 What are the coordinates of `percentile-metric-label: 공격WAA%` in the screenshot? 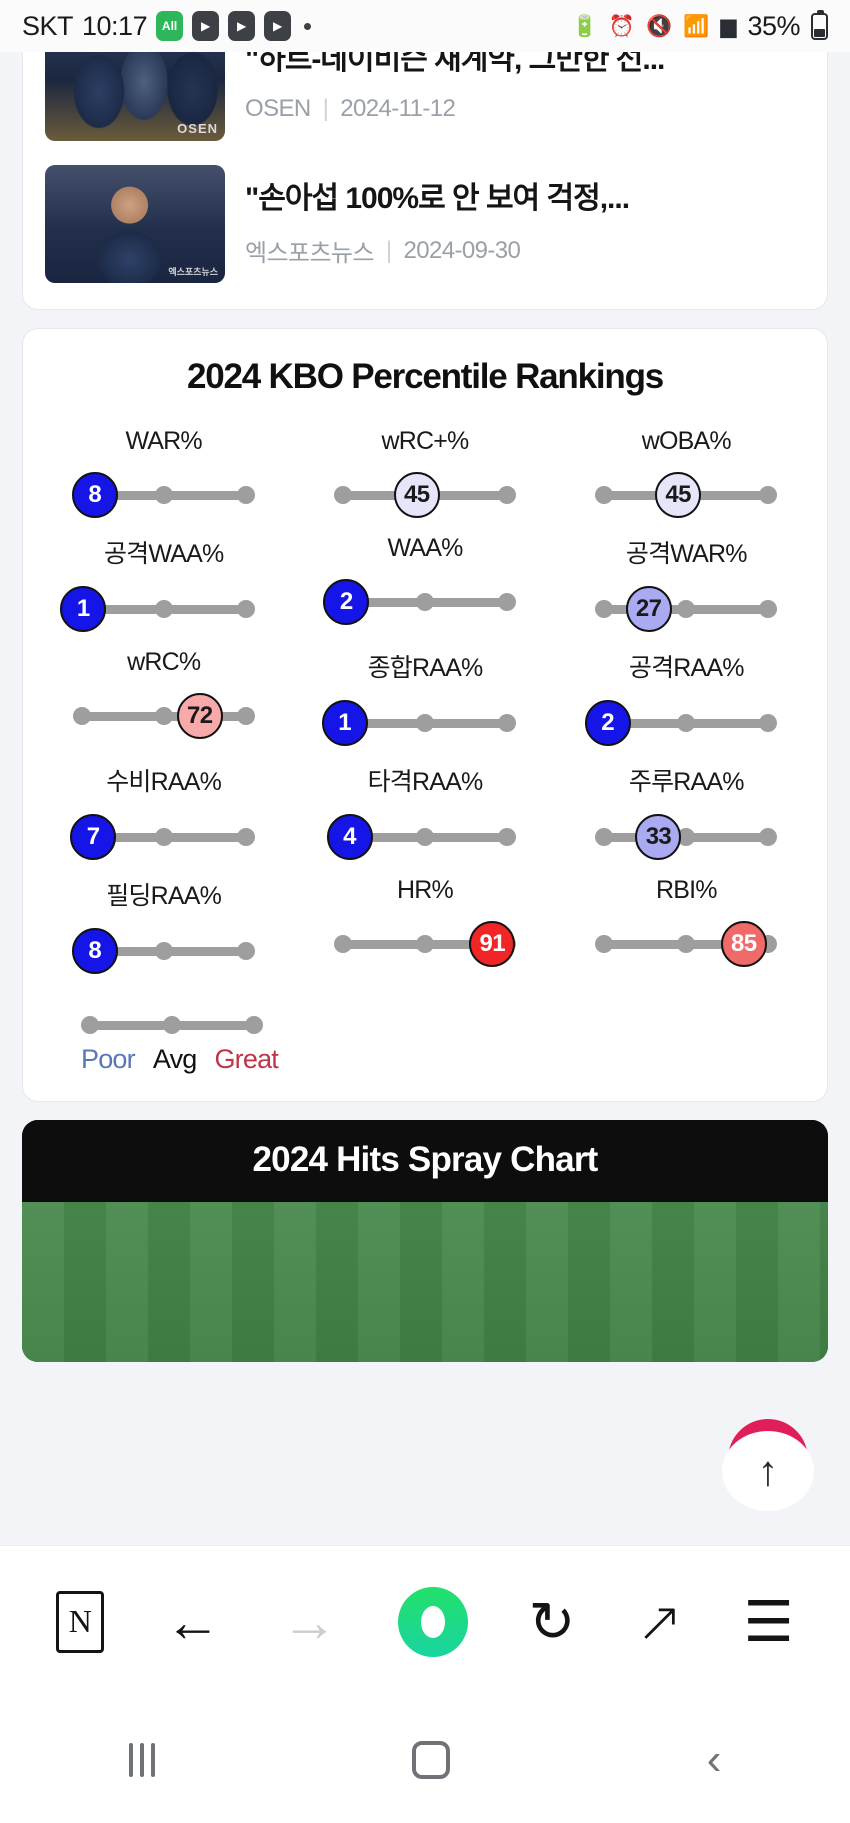 It's located at (163, 554).